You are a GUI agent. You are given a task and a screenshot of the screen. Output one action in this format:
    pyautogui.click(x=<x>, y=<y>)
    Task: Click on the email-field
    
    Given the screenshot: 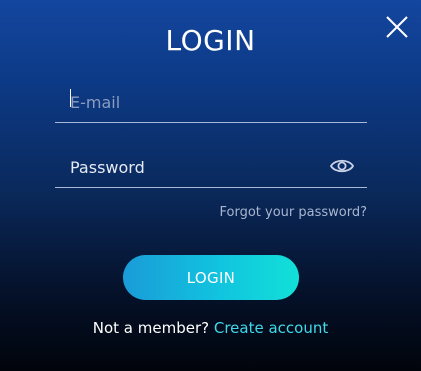 What is the action you would take?
    pyautogui.click(x=211, y=102)
    